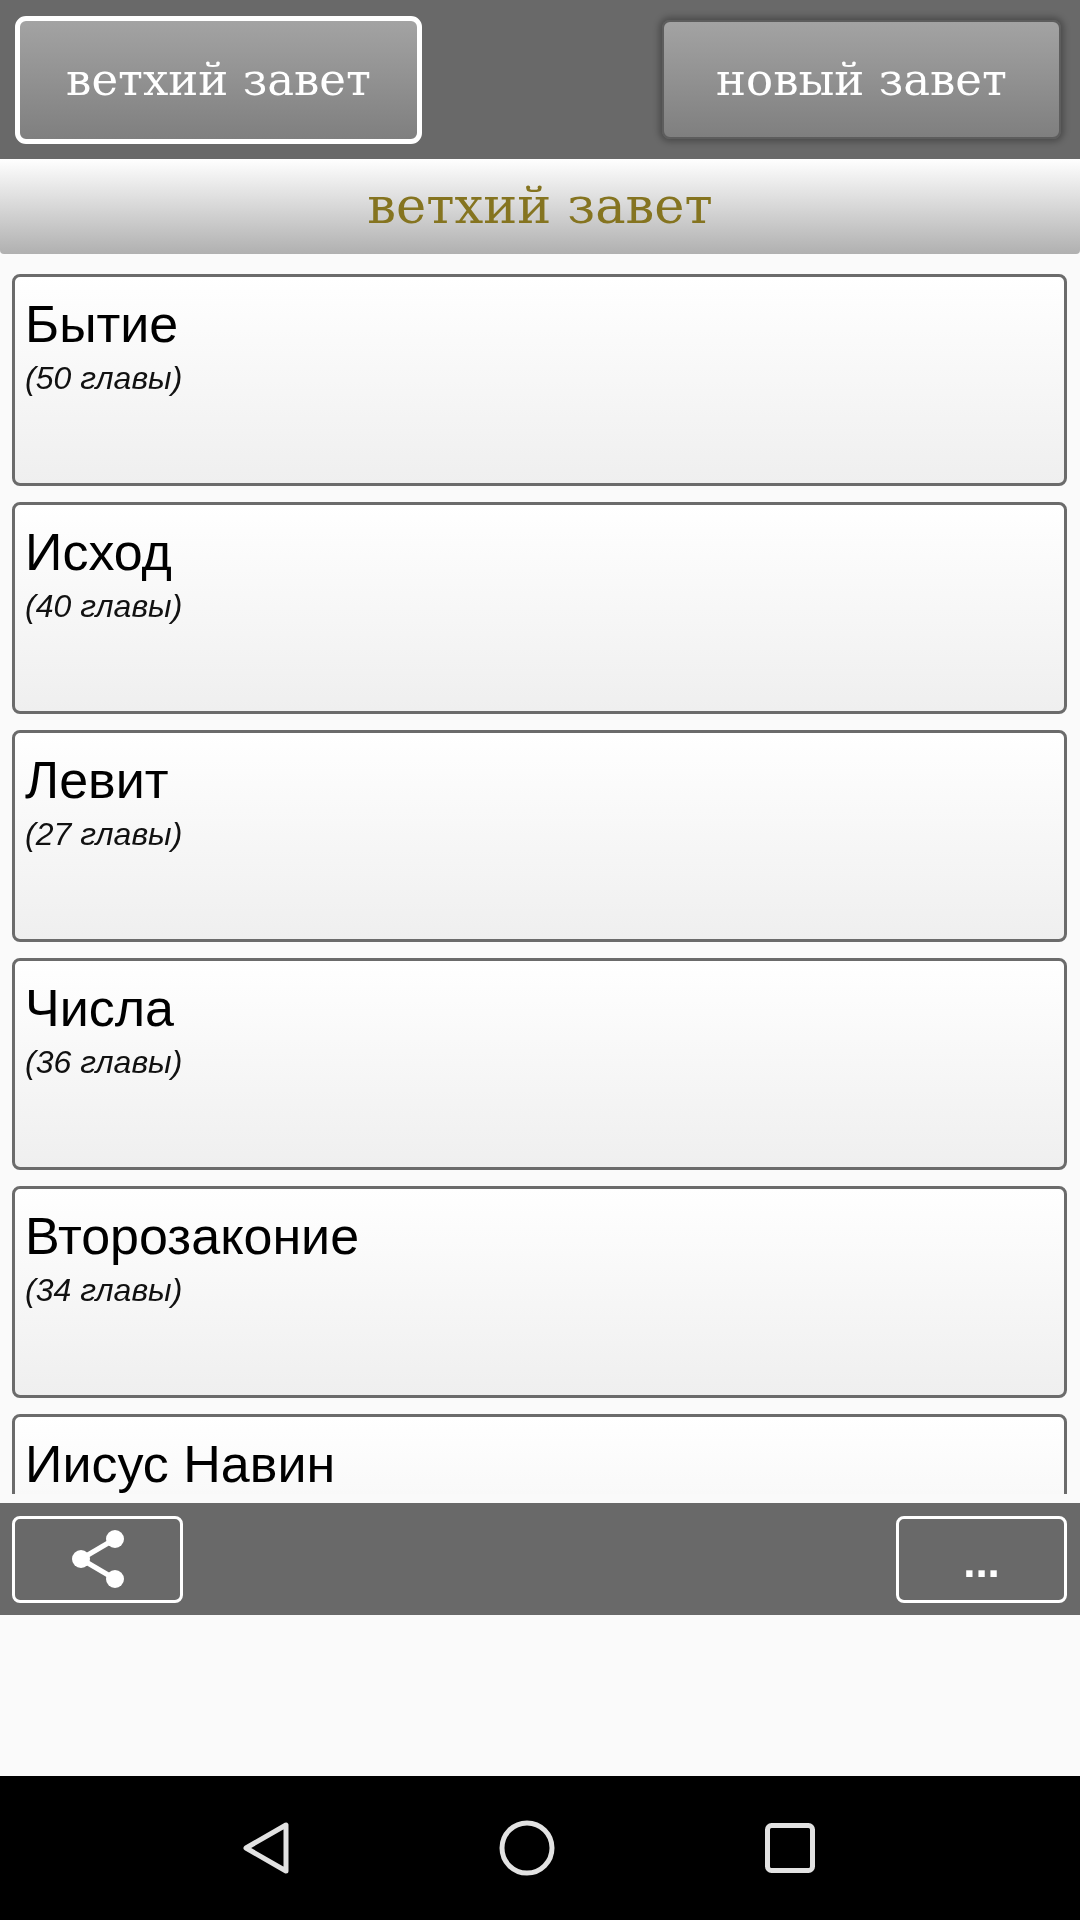 The image size is (1080, 1920). I want to click on book-title: Второзаконие, so click(192, 1236).